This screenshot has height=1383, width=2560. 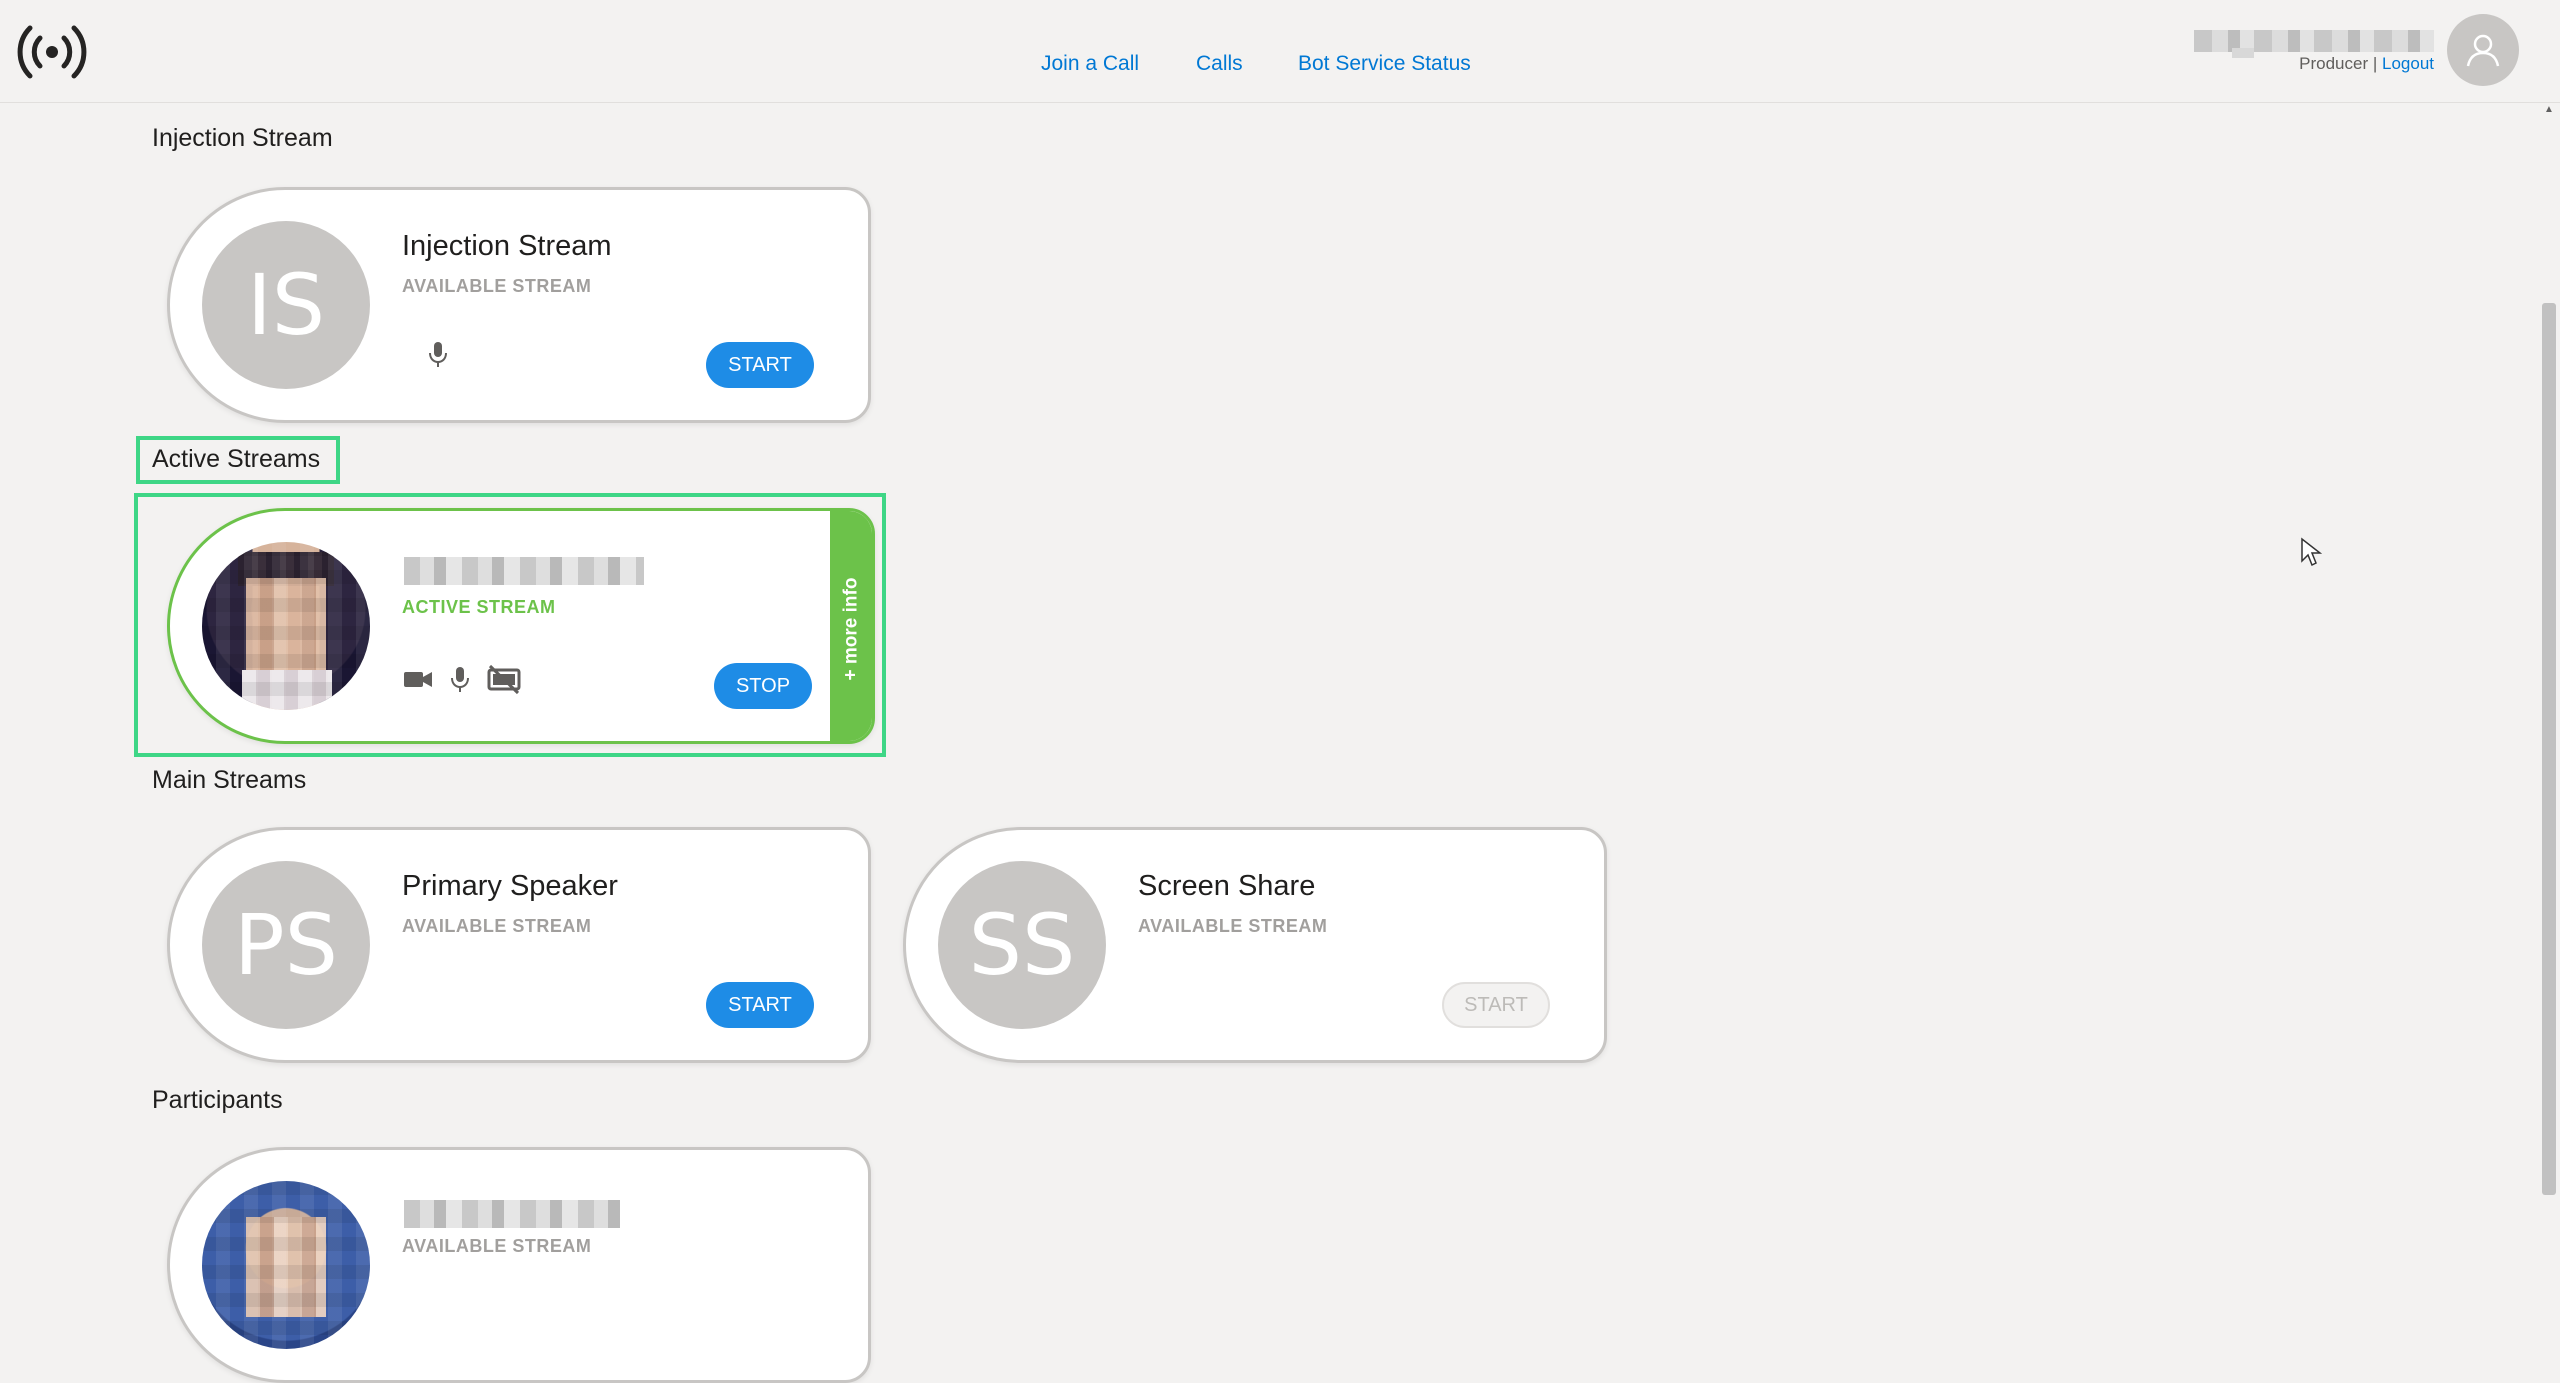 I want to click on section-title-injection-stream: Injection Stream, so click(x=242, y=138).